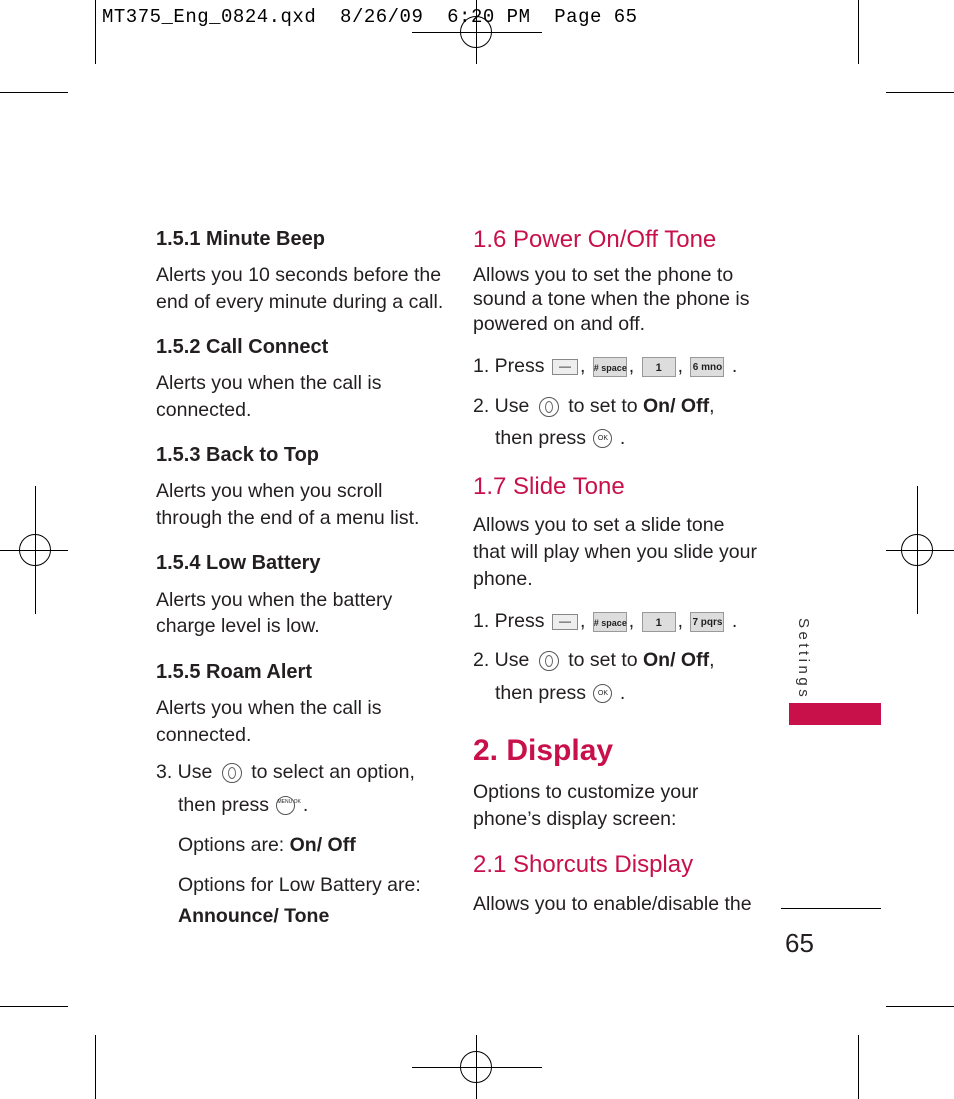 Image resolution: width=954 pixels, height=1099 pixels. What do you see at coordinates (238, 563) in the screenshot?
I see `heading-low-battery: 1.5.4 Low Battery` at bounding box center [238, 563].